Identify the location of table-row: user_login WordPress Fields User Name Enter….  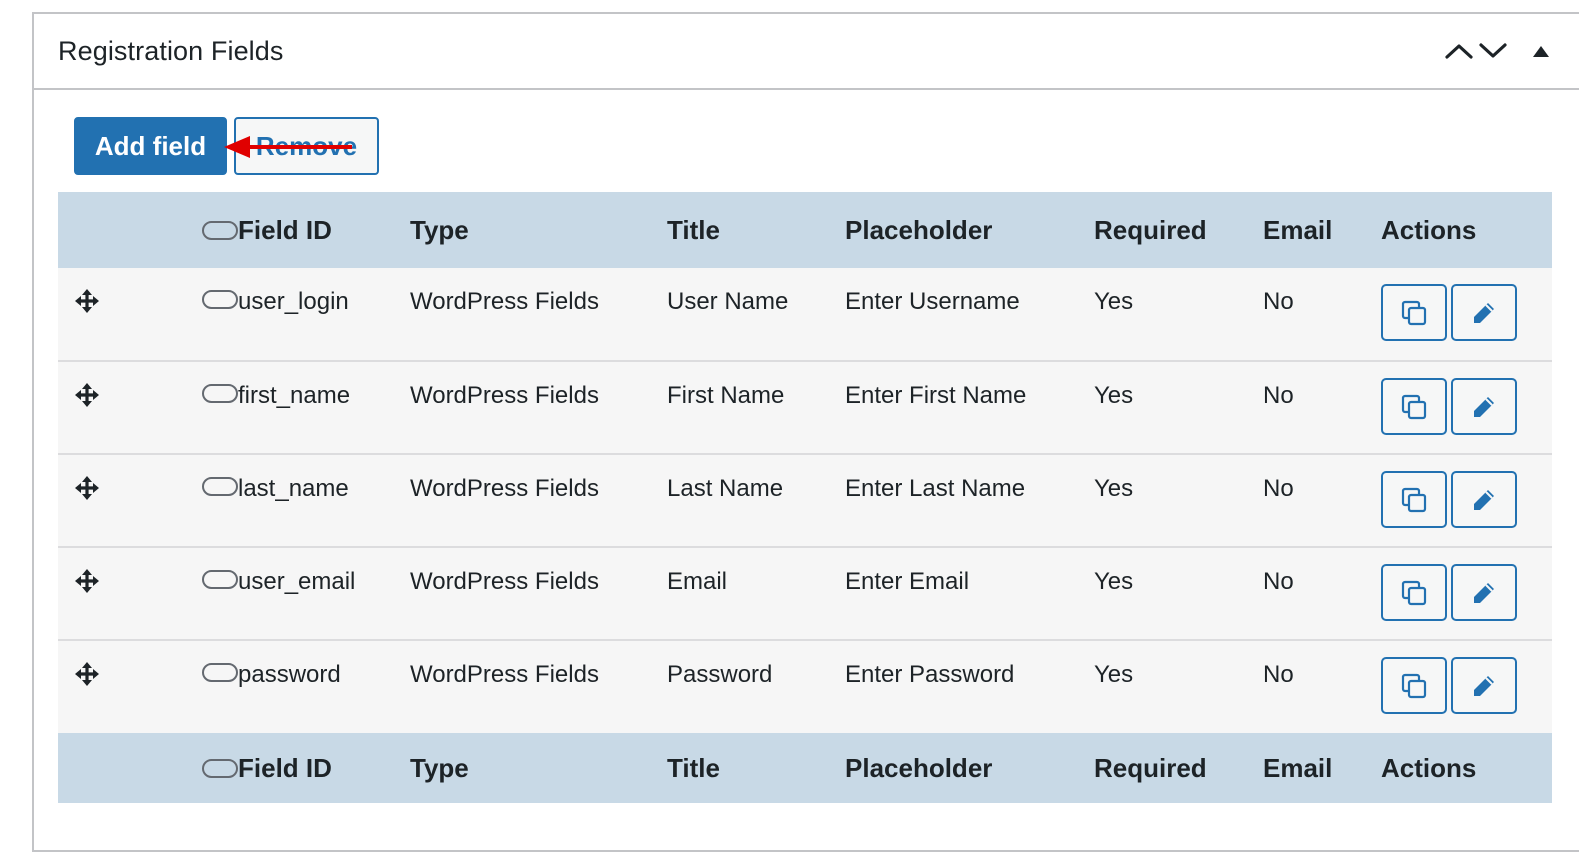
(805, 314).